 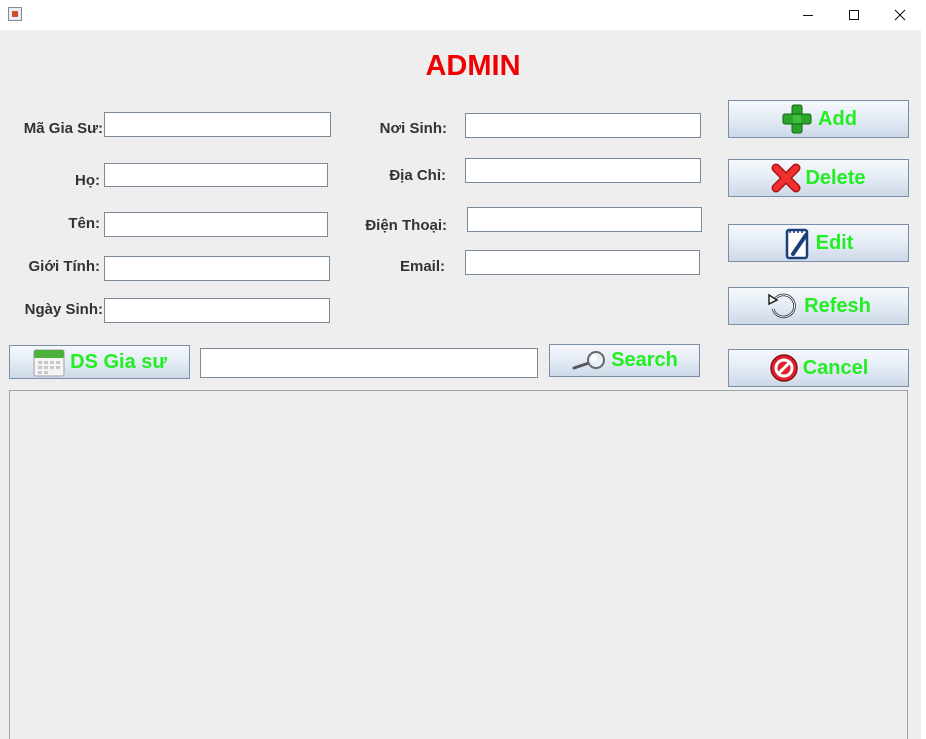 I want to click on close-button, so click(x=900, y=15).